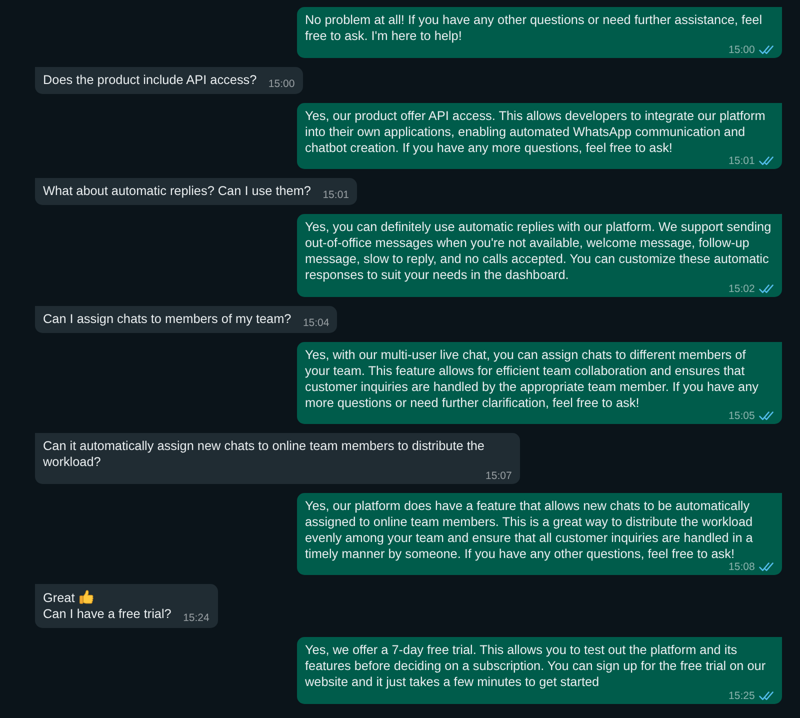 Image resolution: width=800 pixels, height=718 pixels. I want to click on message-text: Yes, you can definitely use automatic replies with our platform. We support sending out-of-office messages when you're not available, welcome message, follow-up message, slow to reply, and no calls accepted. You can customize these automatic responses to suit your needs in the dashboard., so click(538, 251).